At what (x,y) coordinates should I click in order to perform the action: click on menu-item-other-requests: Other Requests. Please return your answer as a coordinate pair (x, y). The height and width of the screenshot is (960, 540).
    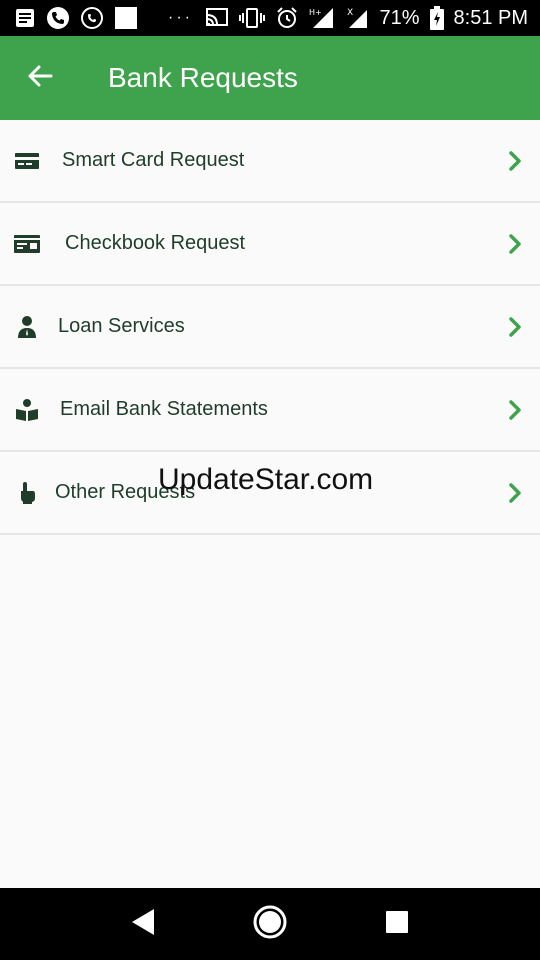
    Looking at the image, I should click on (270, 493).